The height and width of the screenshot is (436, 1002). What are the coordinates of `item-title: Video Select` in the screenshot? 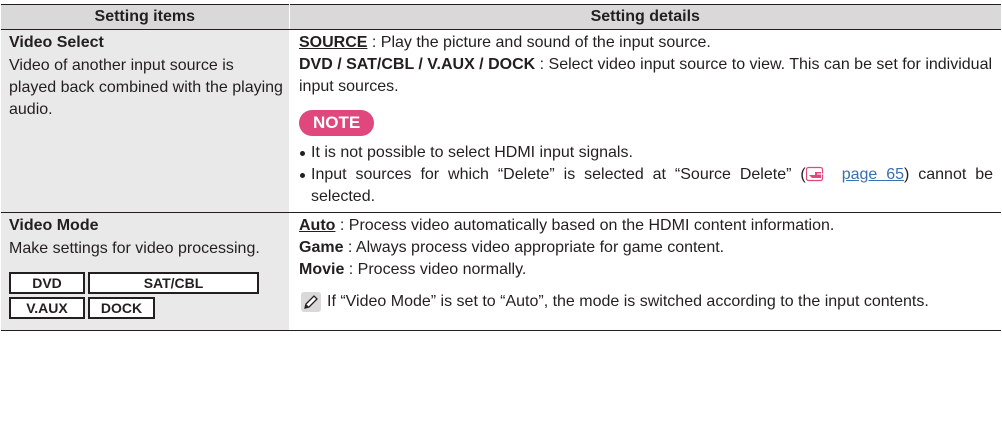 It's located at (56, 42).